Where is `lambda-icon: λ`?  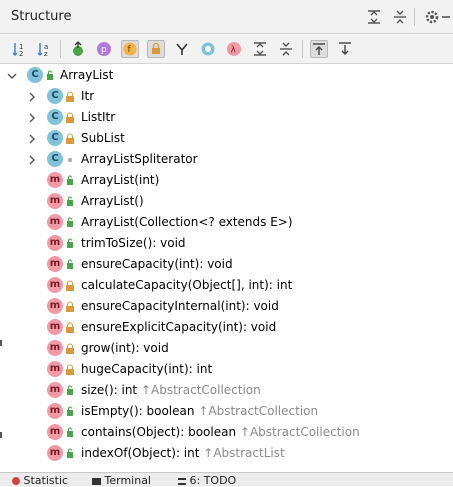
lambda-icon: λ is located at coordinates (234, 49).